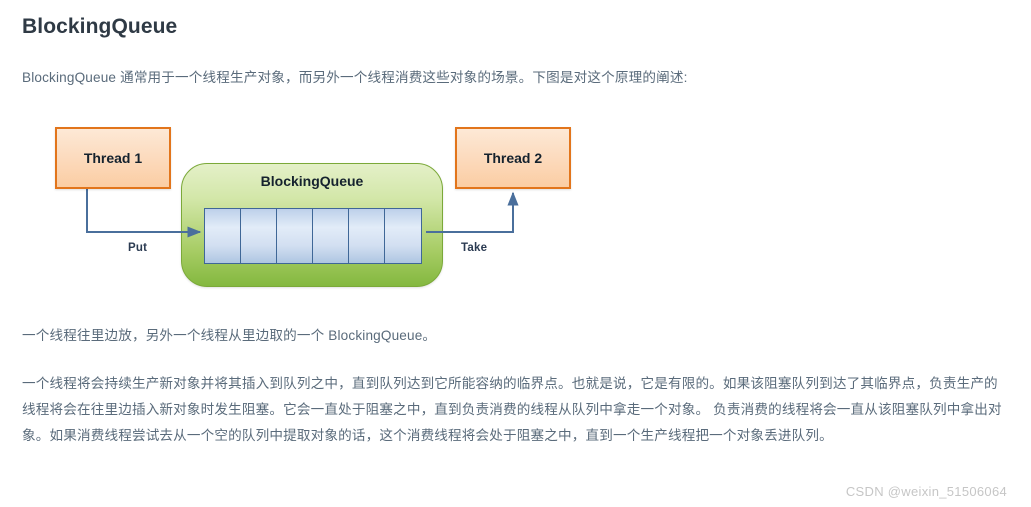  Describe the element at coordinates (138, 248) in the screenshot. I see `put-label: Put` at that location.